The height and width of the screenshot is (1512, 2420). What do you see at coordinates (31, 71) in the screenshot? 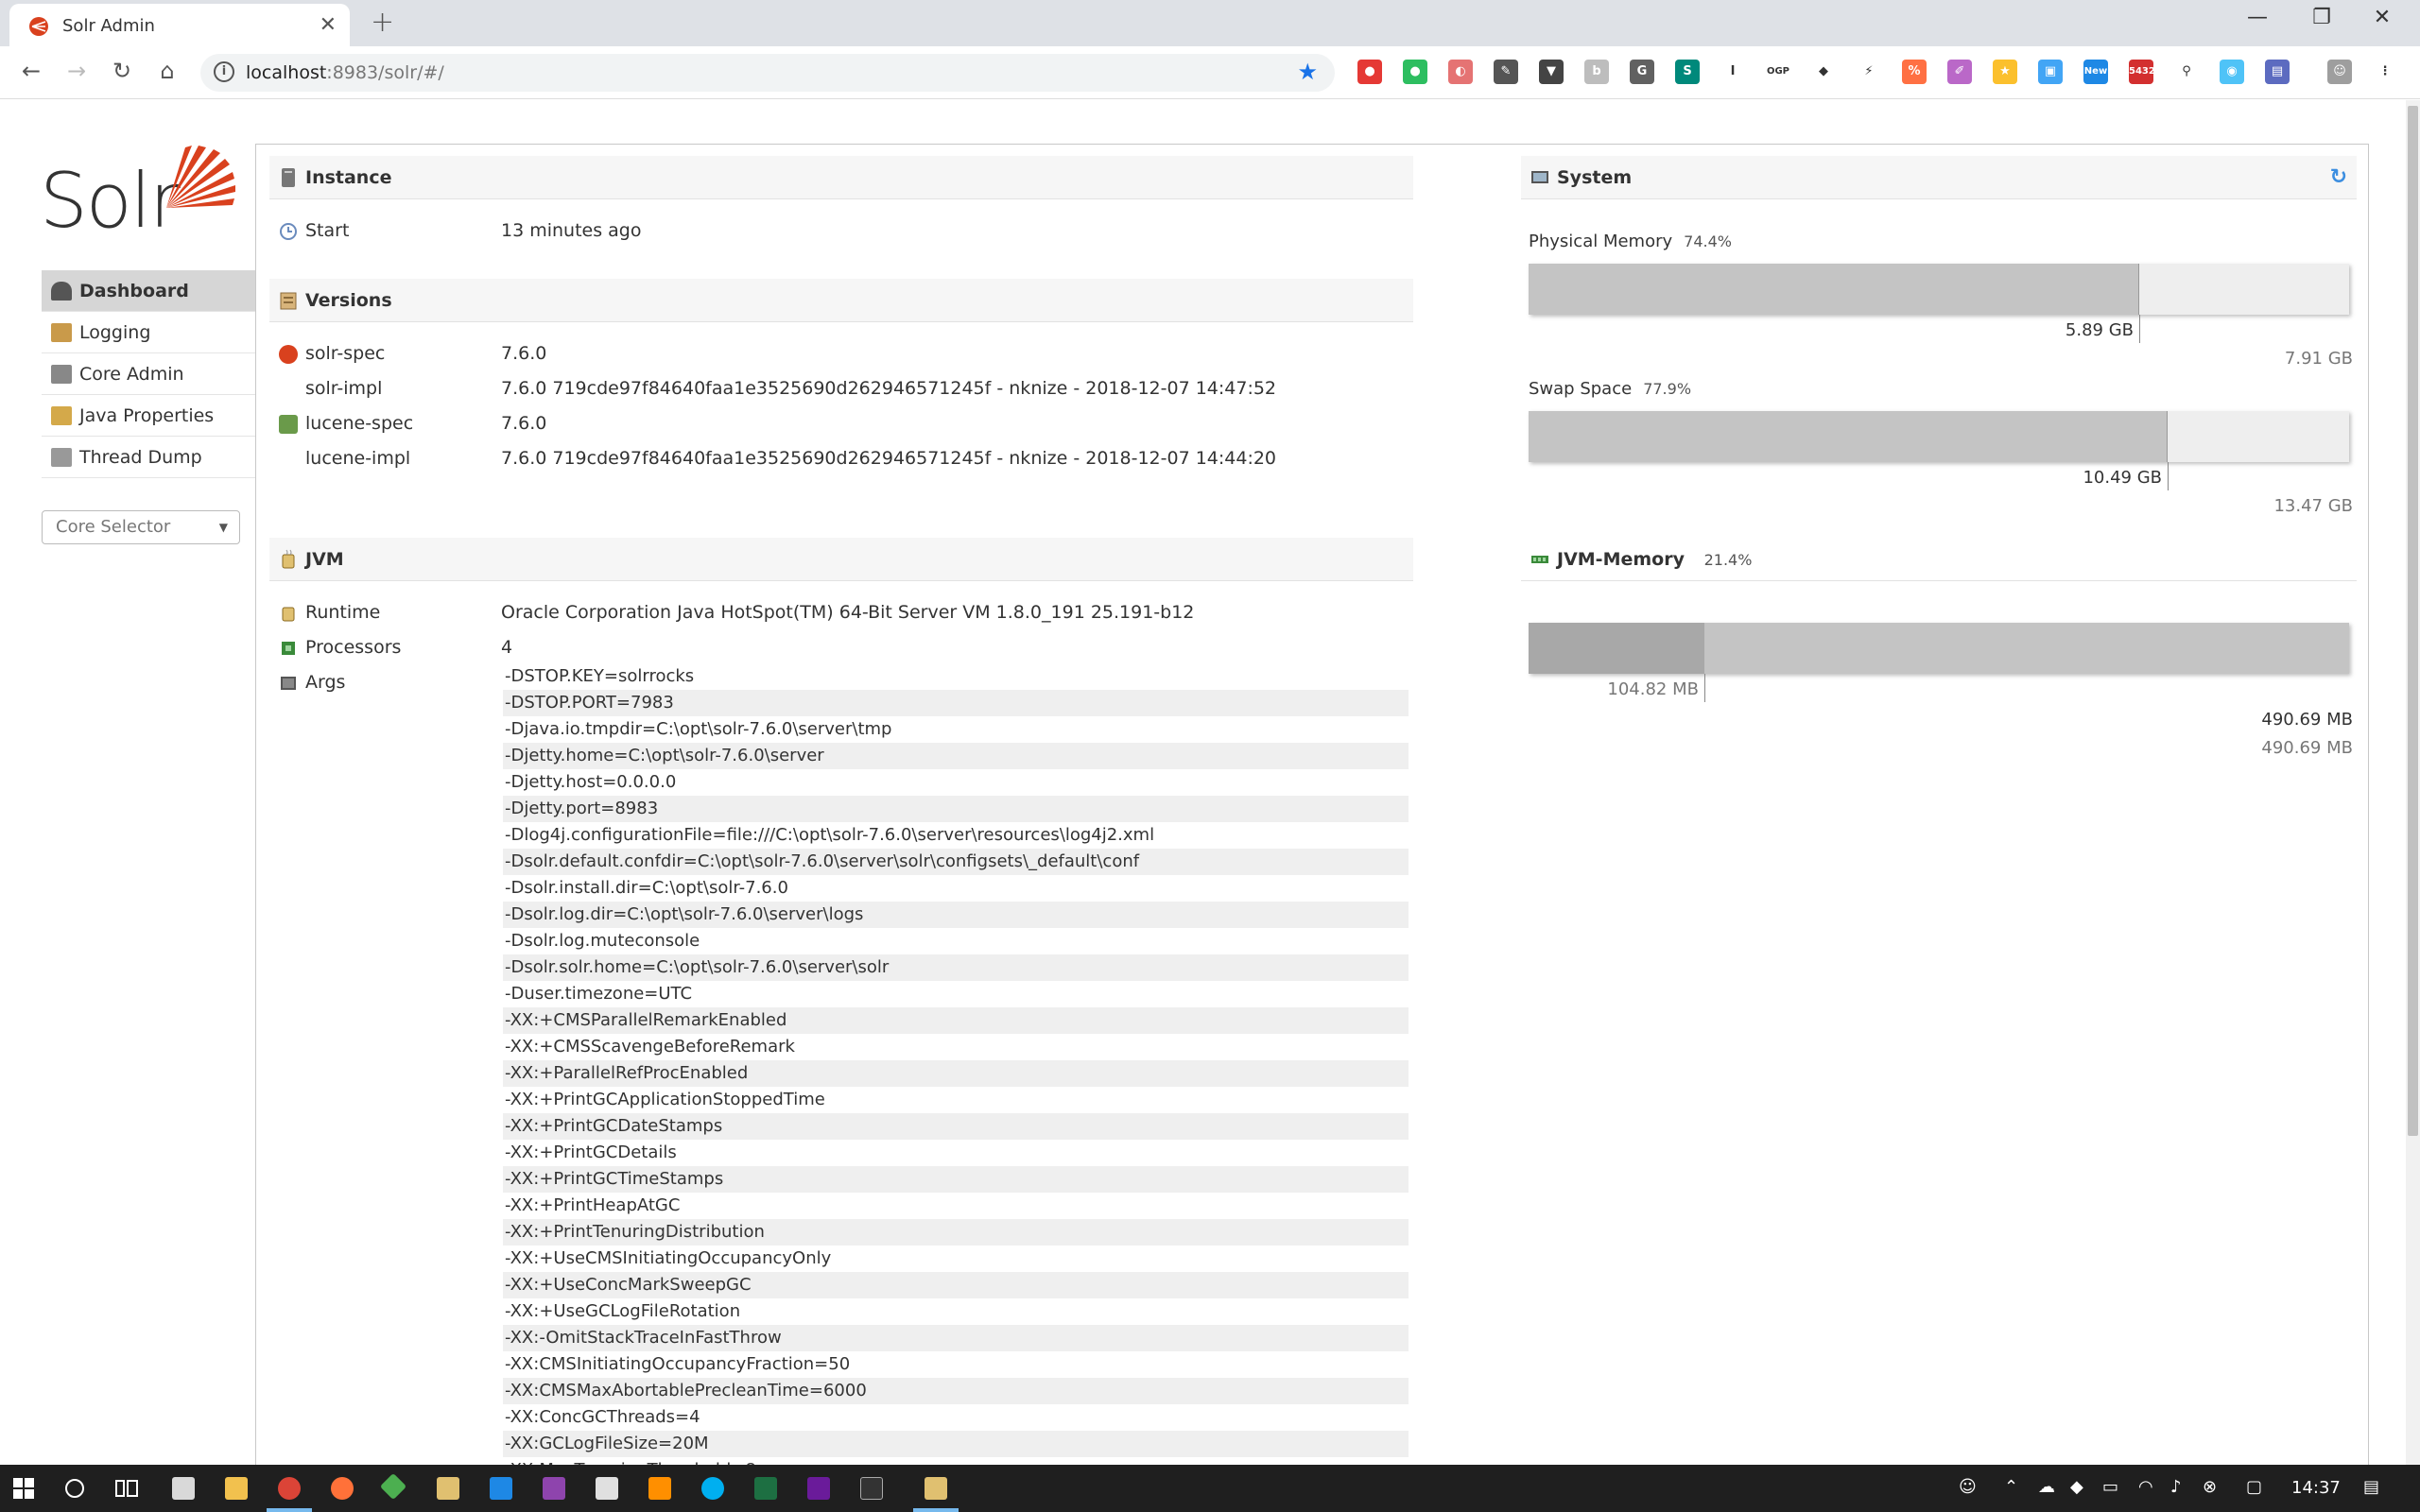
I see `back-button: ←` at bounding box center [31, 71].